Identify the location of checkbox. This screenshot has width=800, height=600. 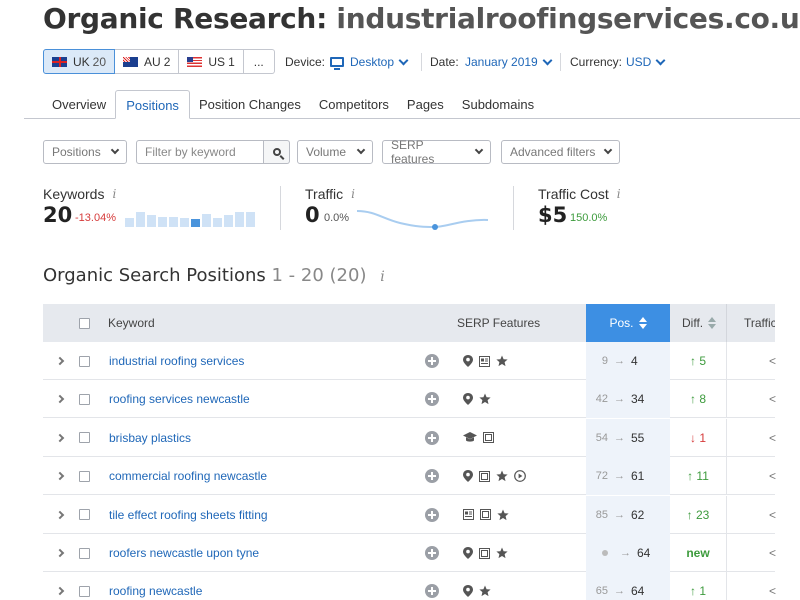
(84, 323).